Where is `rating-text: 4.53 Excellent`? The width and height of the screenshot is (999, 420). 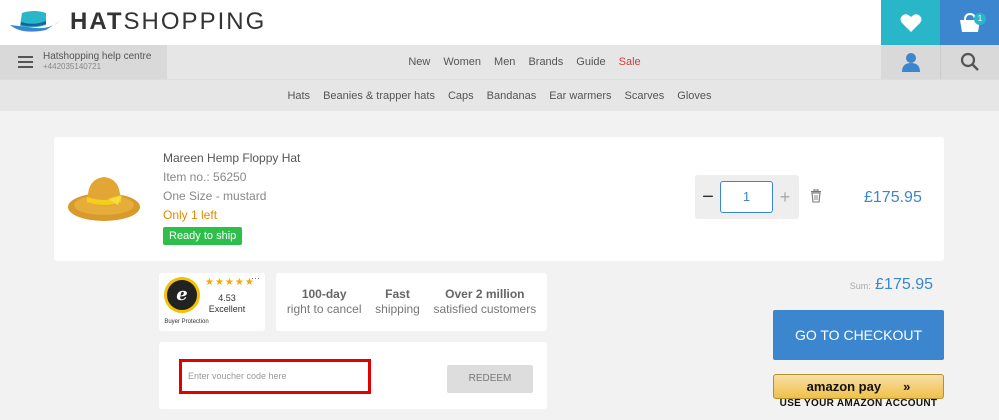 rating-text: 4.53 Excellent is located at coordinates (227, 304).